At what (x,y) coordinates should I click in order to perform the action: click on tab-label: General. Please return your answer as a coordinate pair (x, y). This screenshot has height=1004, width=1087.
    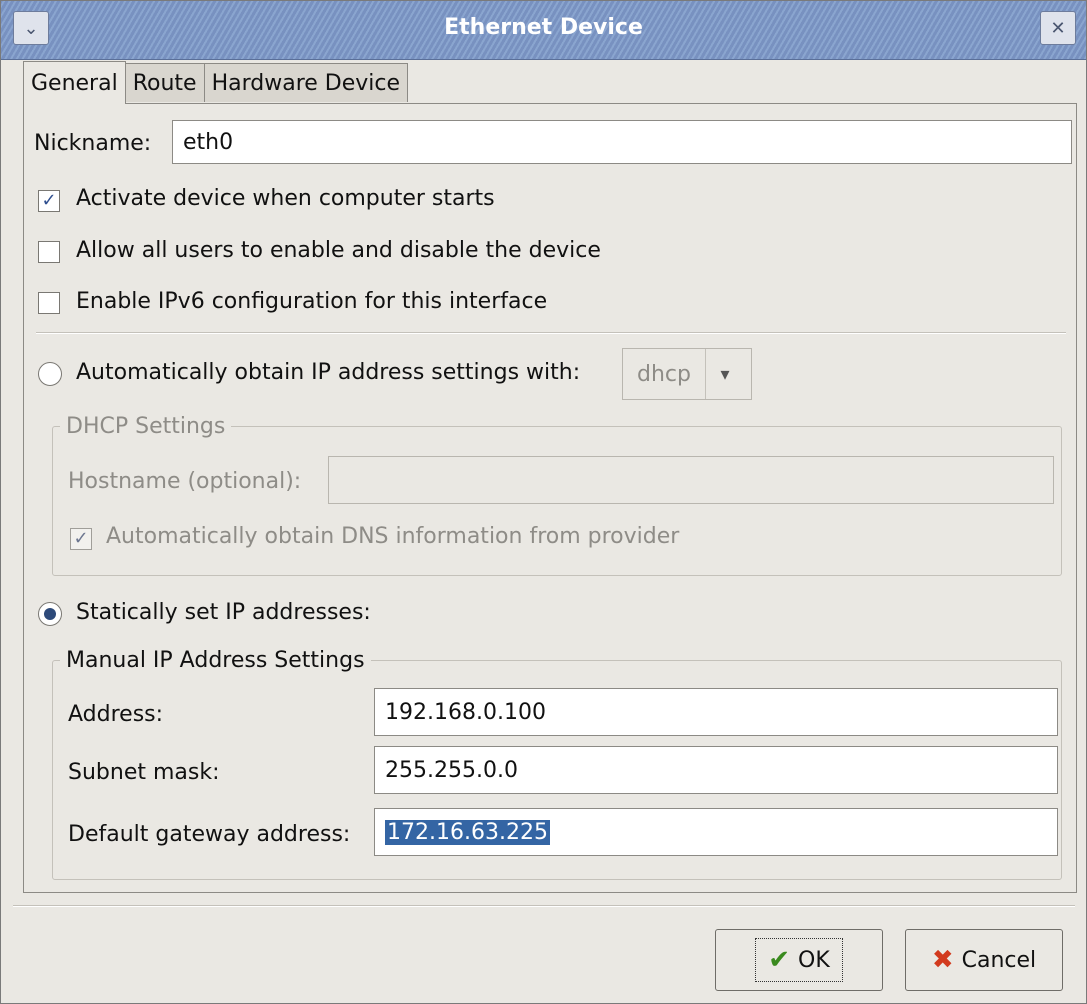
    Looking at the image, I should click on (74, 83).